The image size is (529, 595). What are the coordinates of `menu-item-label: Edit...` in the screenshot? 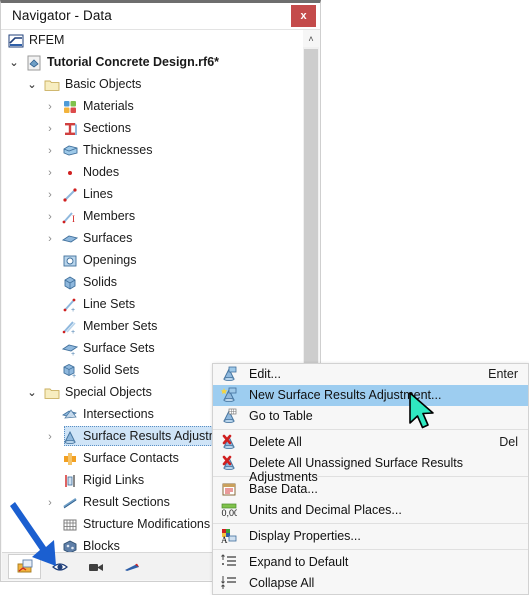 It's located at (265, 374).